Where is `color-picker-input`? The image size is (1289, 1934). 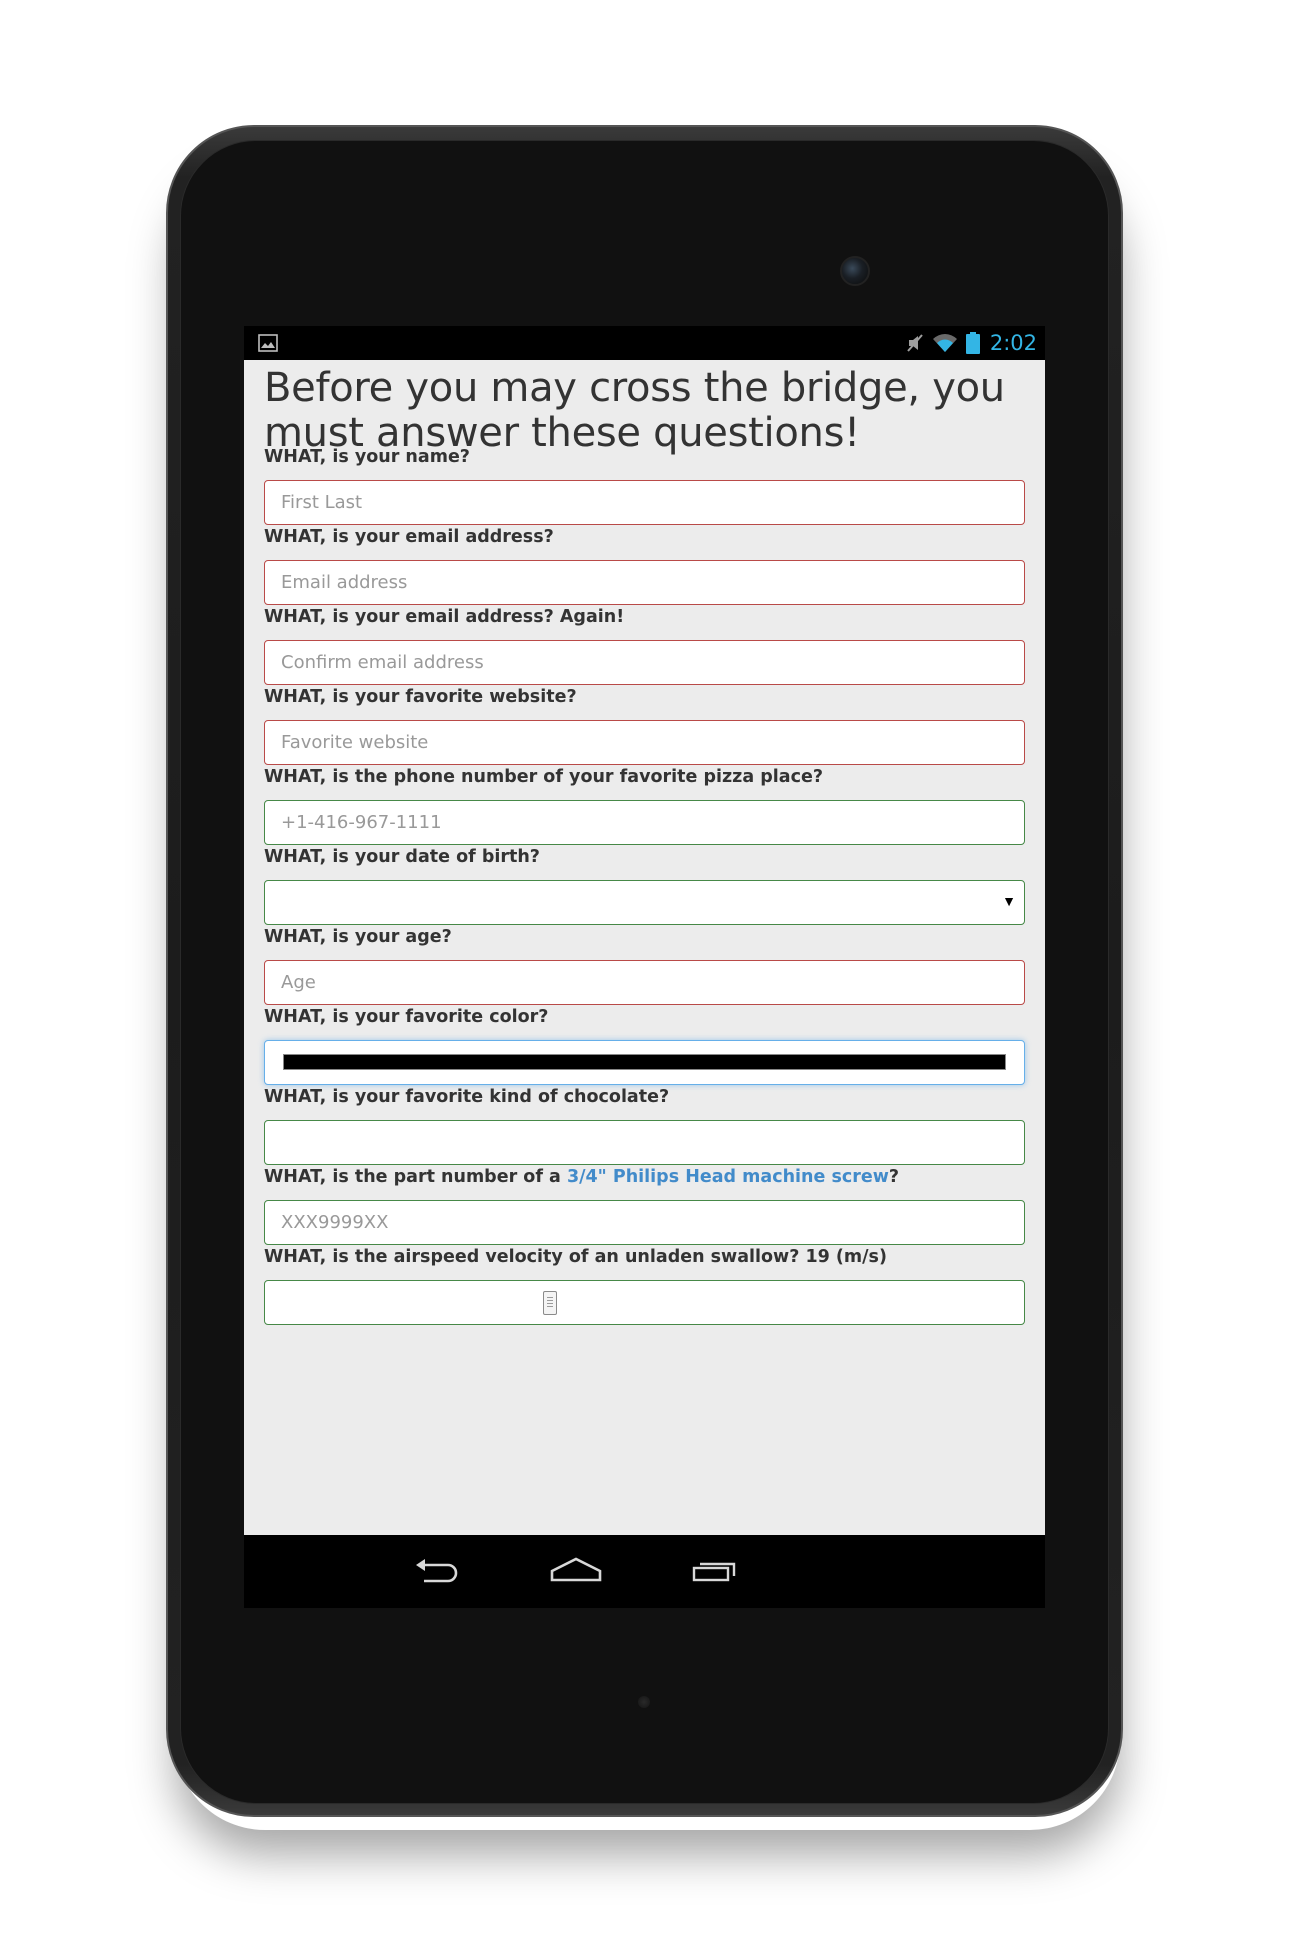
color-picker-input is located at coordinates (644, 1062).